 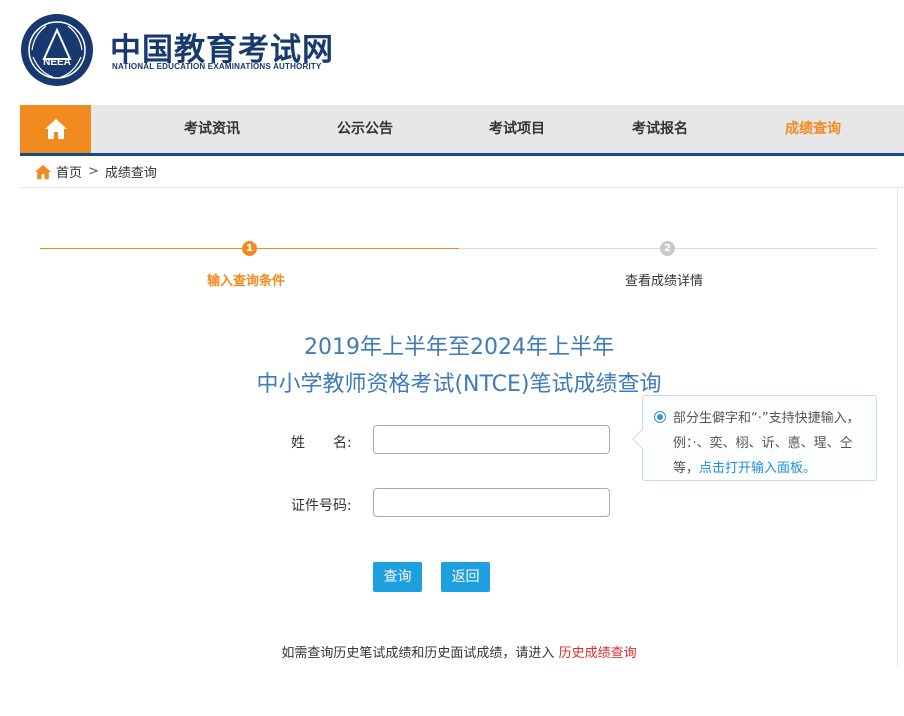 What do you see at coordinates (660, 417) in the screenshot?
I see `info-radio-icon` at bounding box center [660, 417].